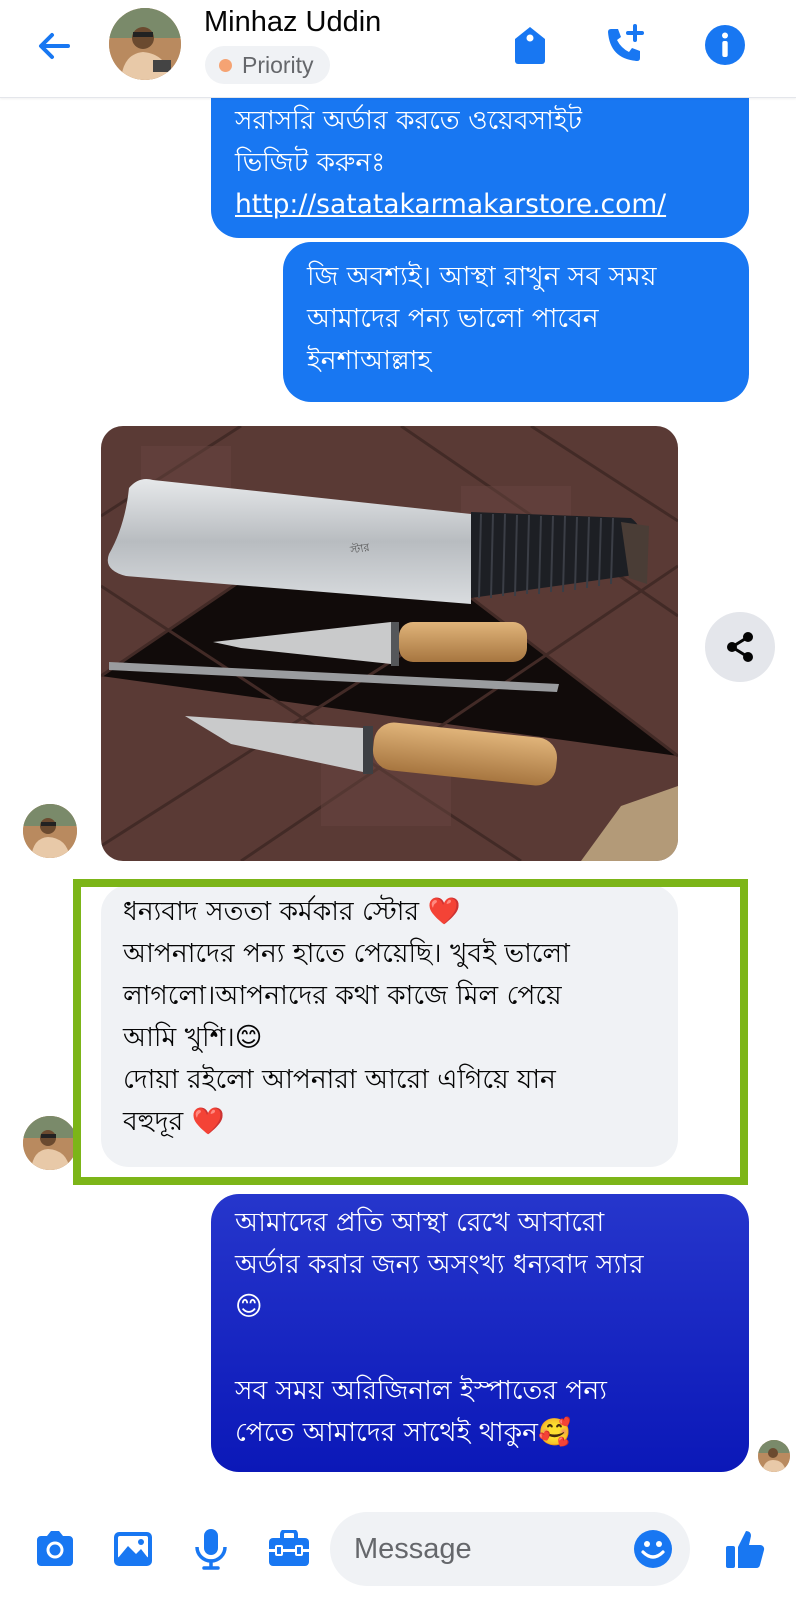 The image size is (796, 1600). Describe the element at coordinates (484, 1549) in the screenshot. I see `message-input` at that location.